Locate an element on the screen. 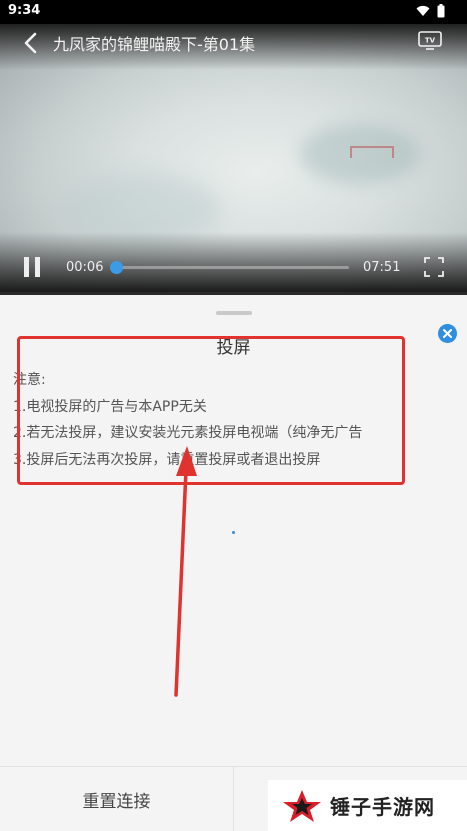  svg-text: TV is located at coordinates (430, 41).